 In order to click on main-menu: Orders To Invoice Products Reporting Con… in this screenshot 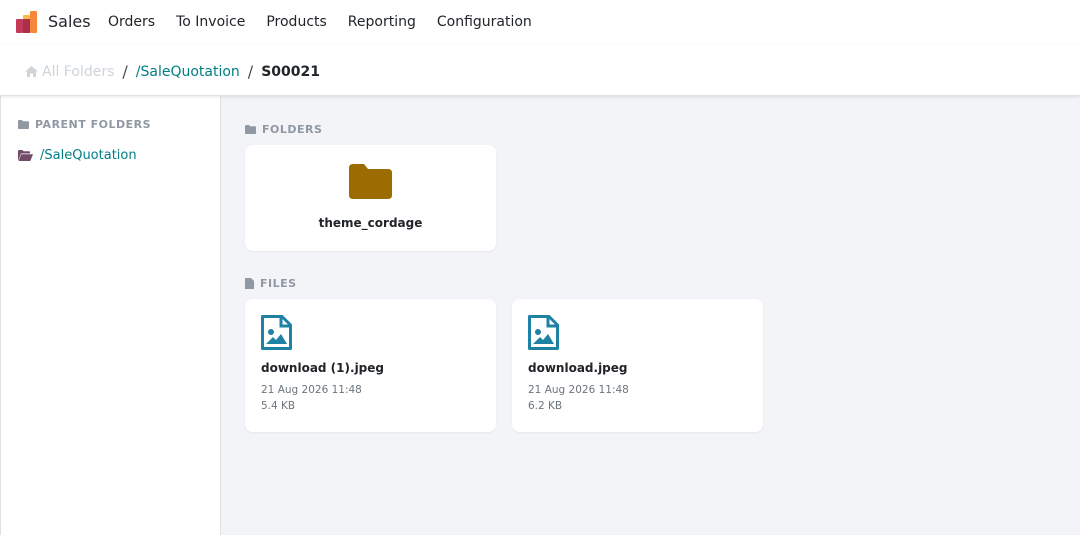, I will do `click(319, 22)`.